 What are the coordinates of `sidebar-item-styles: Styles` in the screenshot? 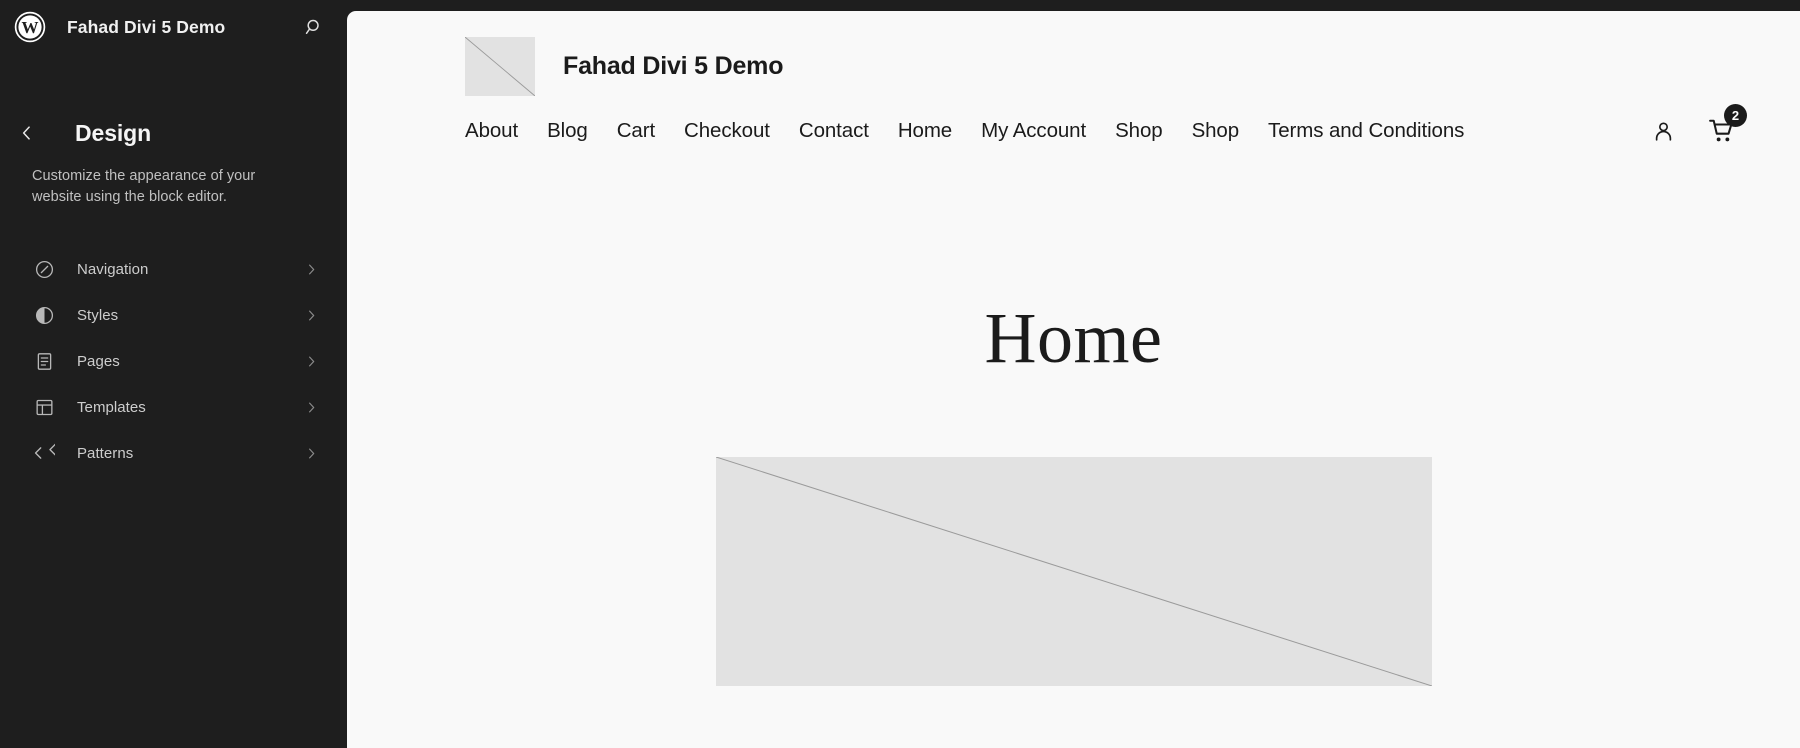 It's located at (173, 315).